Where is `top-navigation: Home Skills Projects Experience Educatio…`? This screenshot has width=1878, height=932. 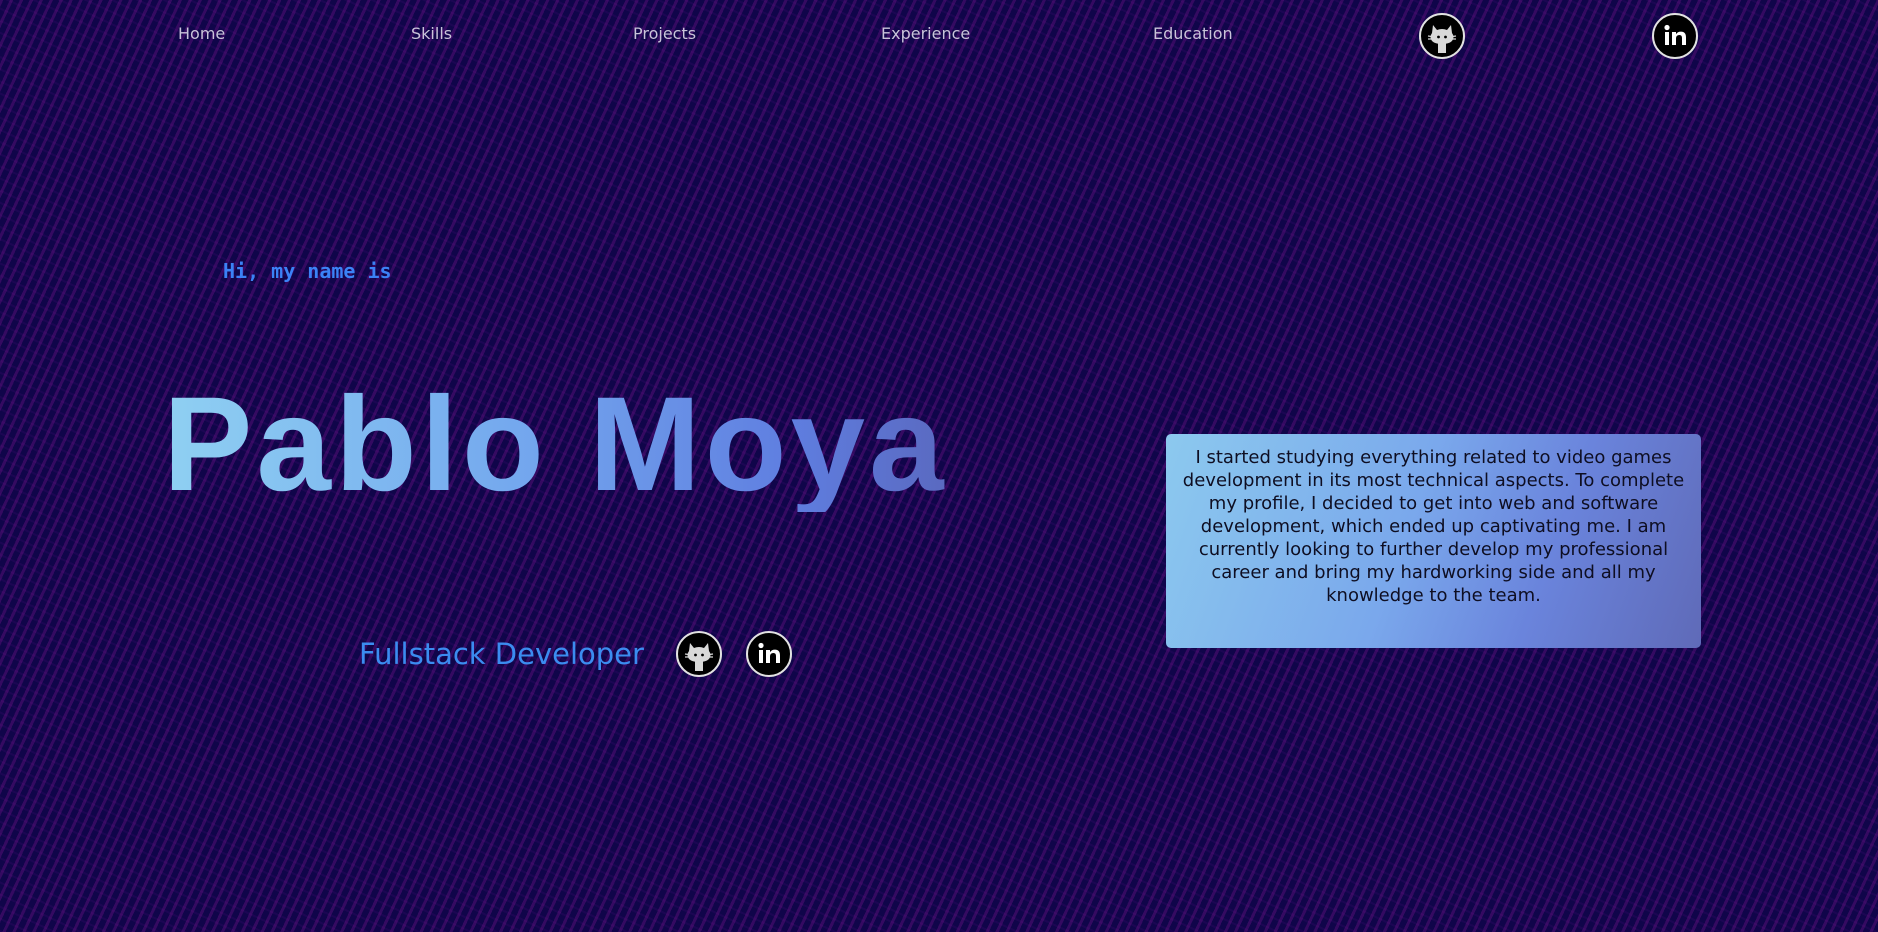
top-navigation: Home Skills Projects Experience Educatio… is located at coordinates (939, 36).